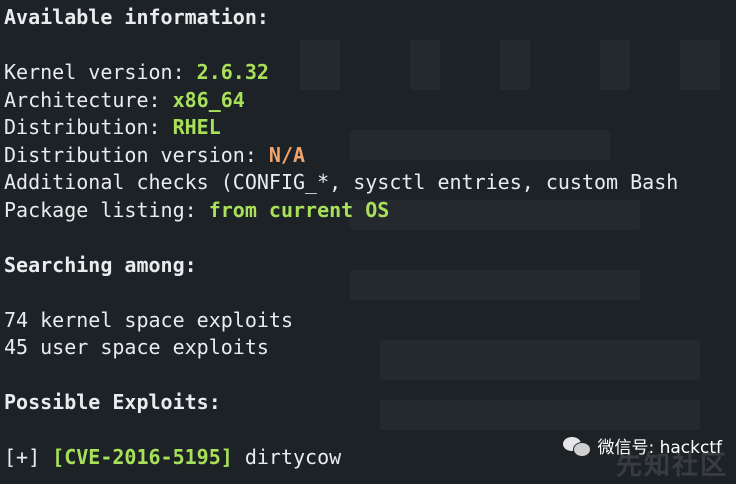 The width and height of the screenshot is (736, 484). What do you see at coordinates (100, 264) in the screenshot?
I see `searching-header: Searching among:` at bounding box center [100, 264].